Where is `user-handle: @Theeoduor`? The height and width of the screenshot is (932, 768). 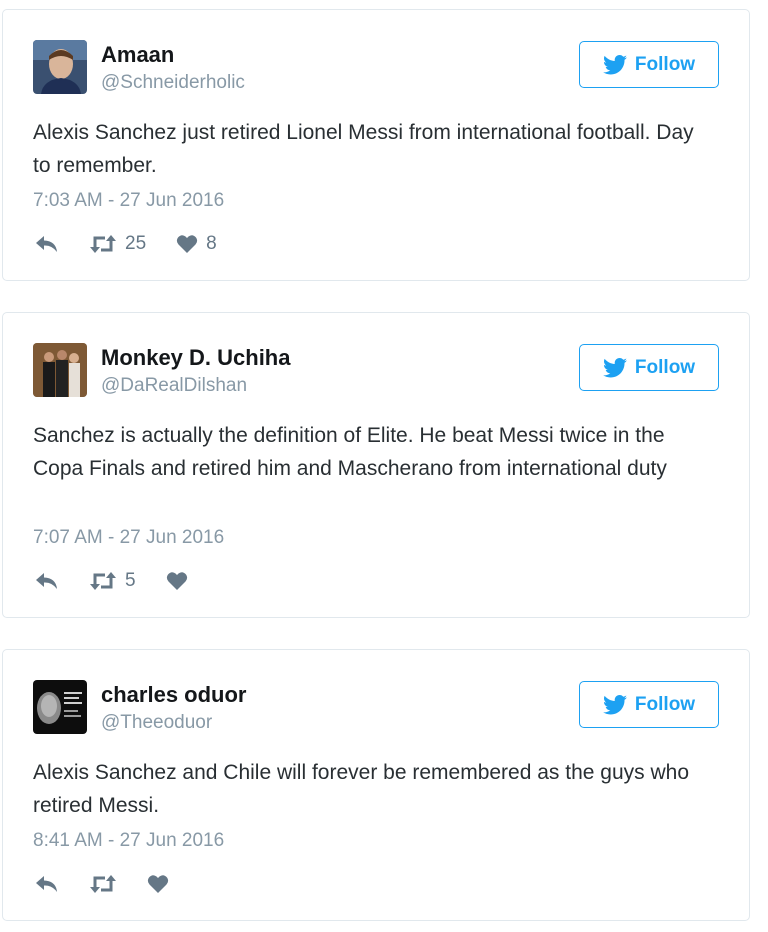
user-handle: @Theeoduor is located at coordinates (156, 723).